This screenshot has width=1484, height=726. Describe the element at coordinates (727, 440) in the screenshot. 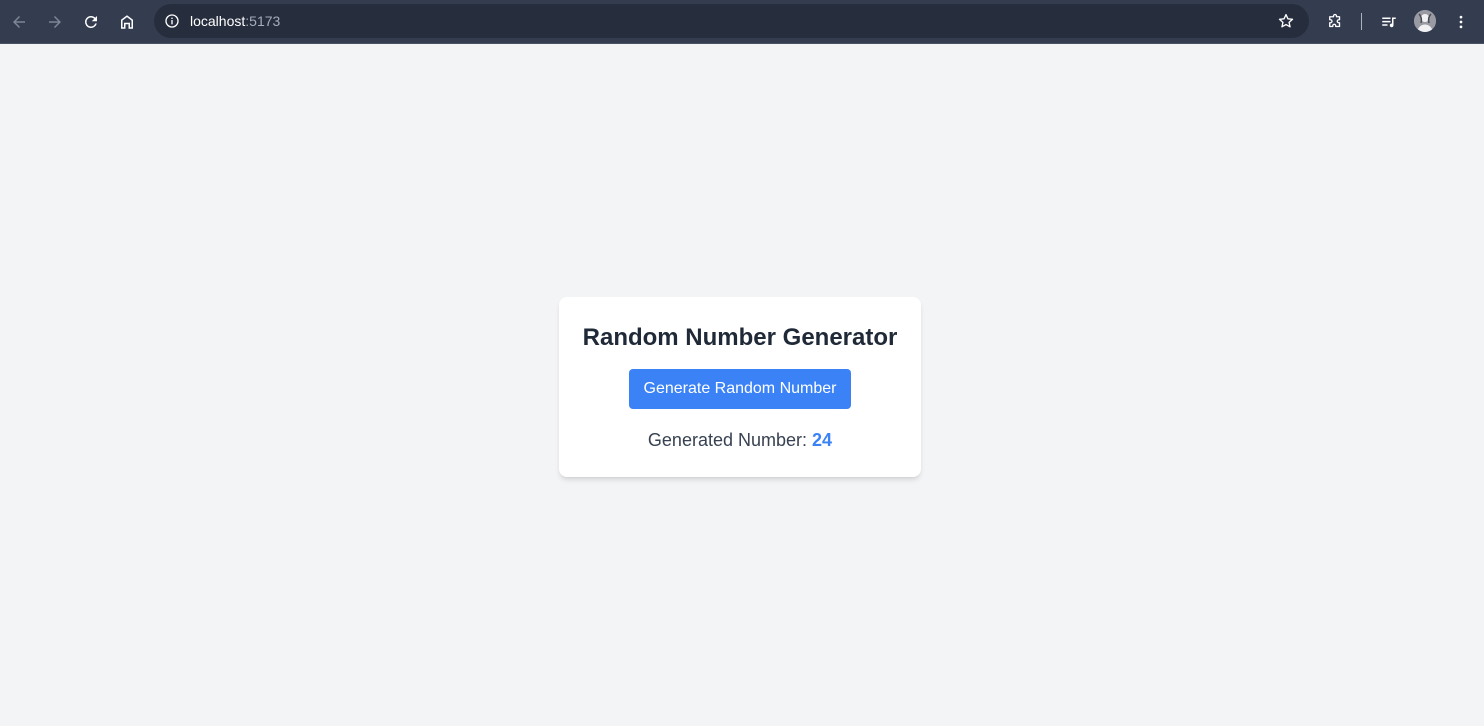

I see `generated-number-label: Generated Number:` at that location.